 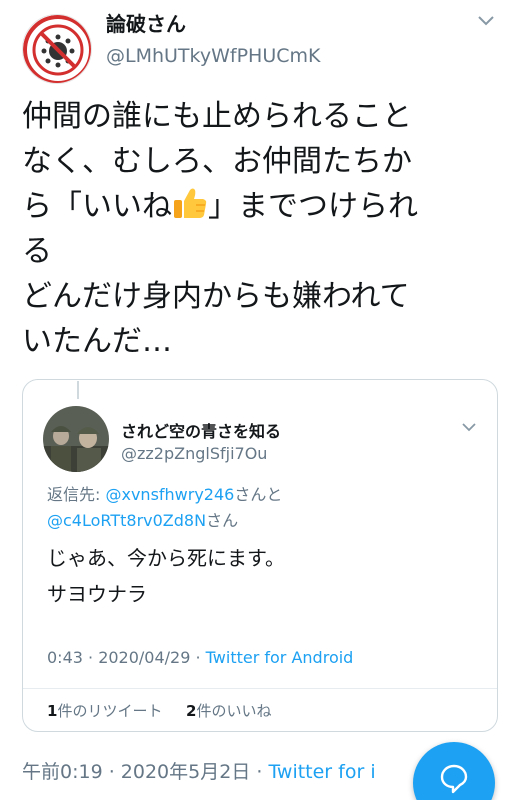 I want to click on reply-bubble-icon, so click(x=454, y=779).